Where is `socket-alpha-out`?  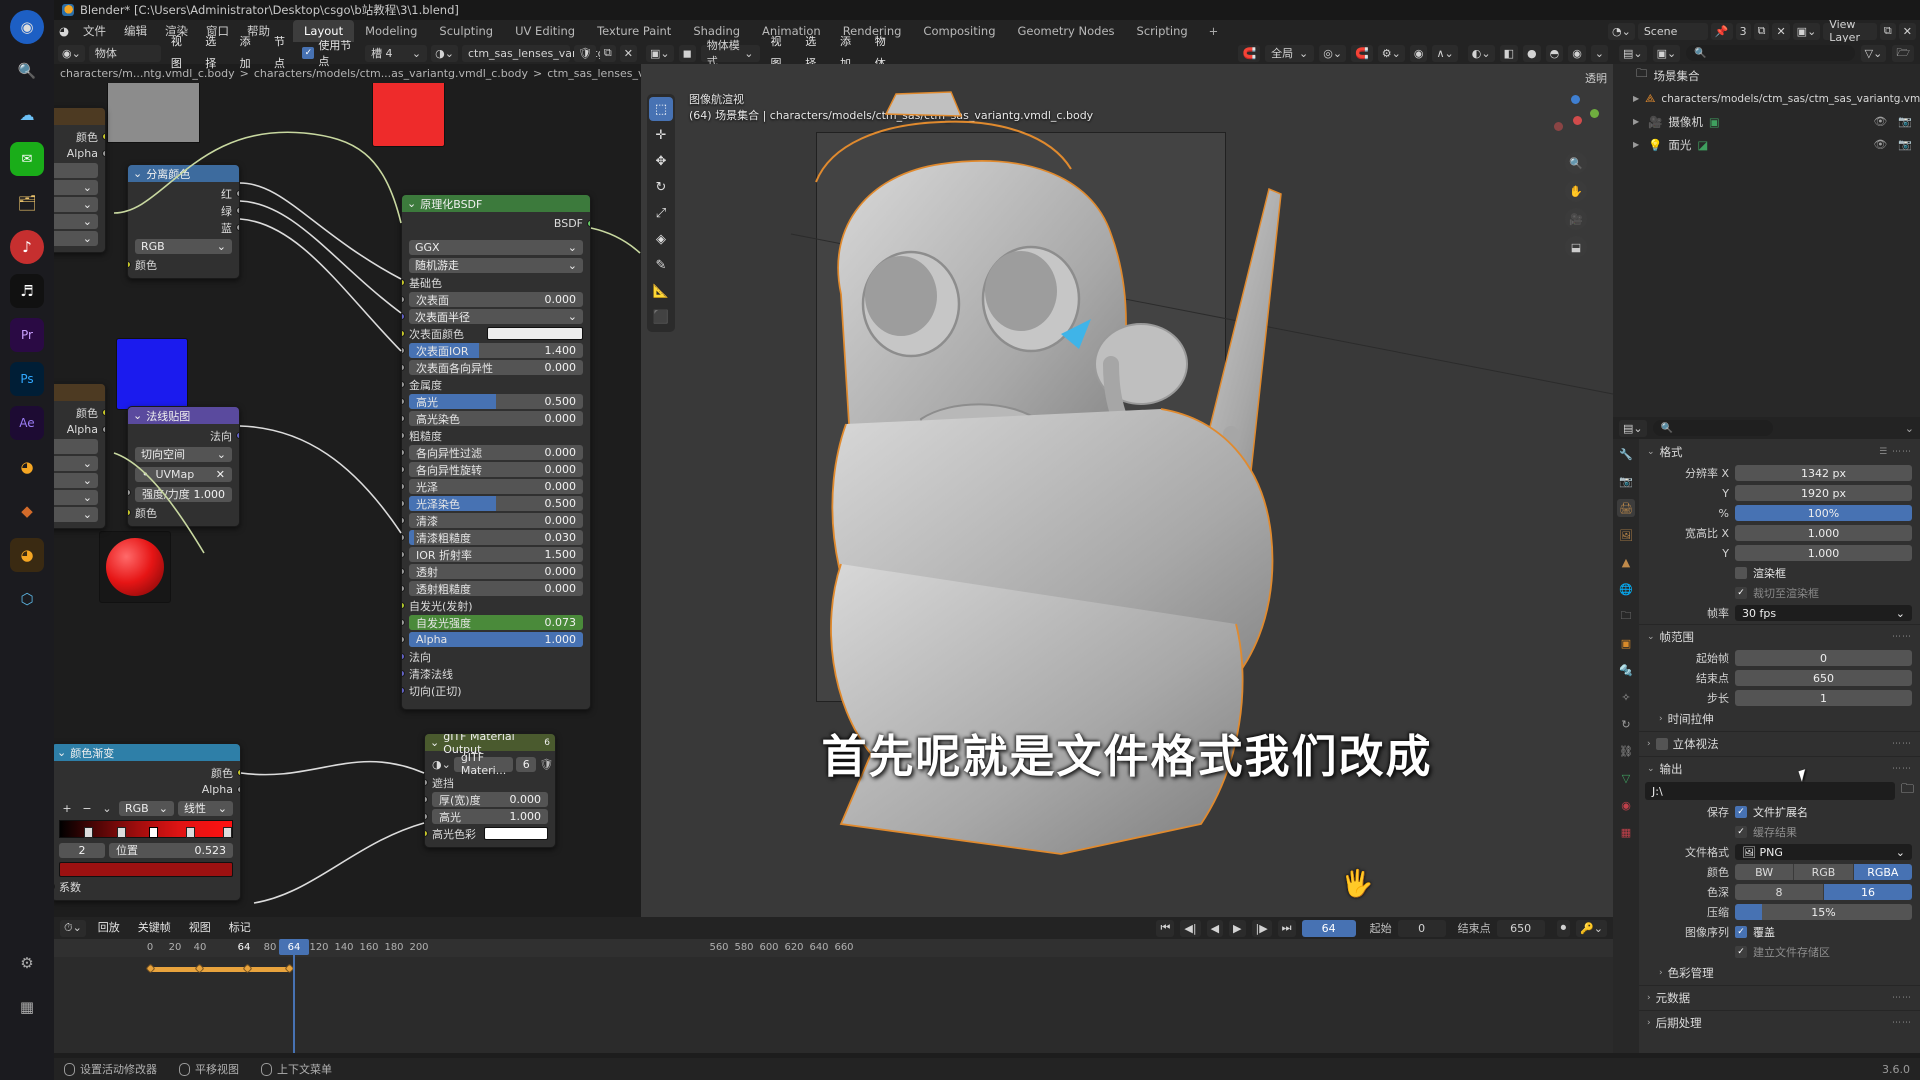
socket-alpha-out is located at coordinates (103, 153).